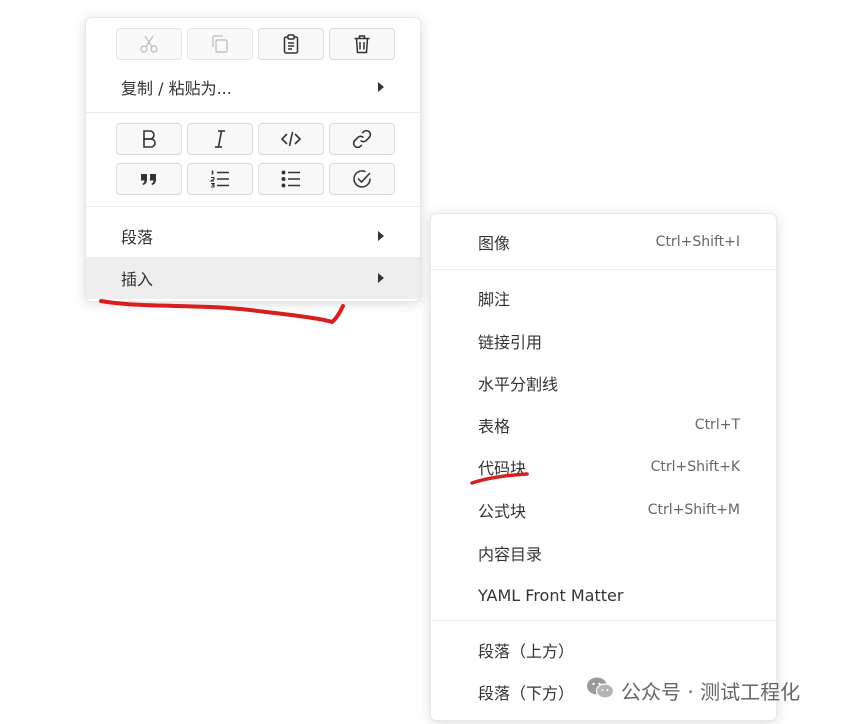 This screenshot has width=859, height=724. I want to click on insert-image-label: 图像, so click(494, 243).